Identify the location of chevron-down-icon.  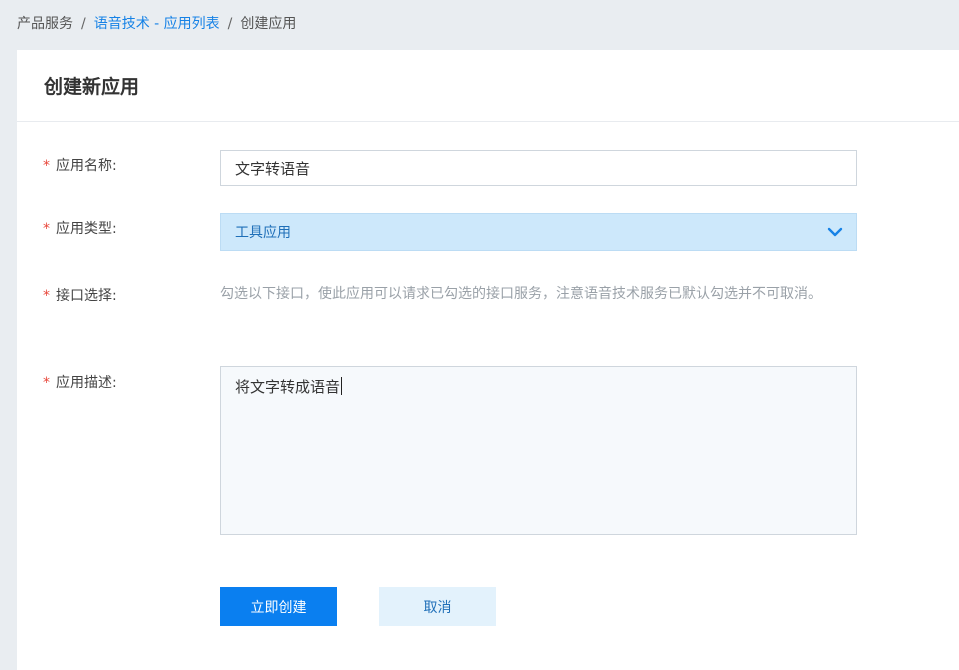
(835, 232).